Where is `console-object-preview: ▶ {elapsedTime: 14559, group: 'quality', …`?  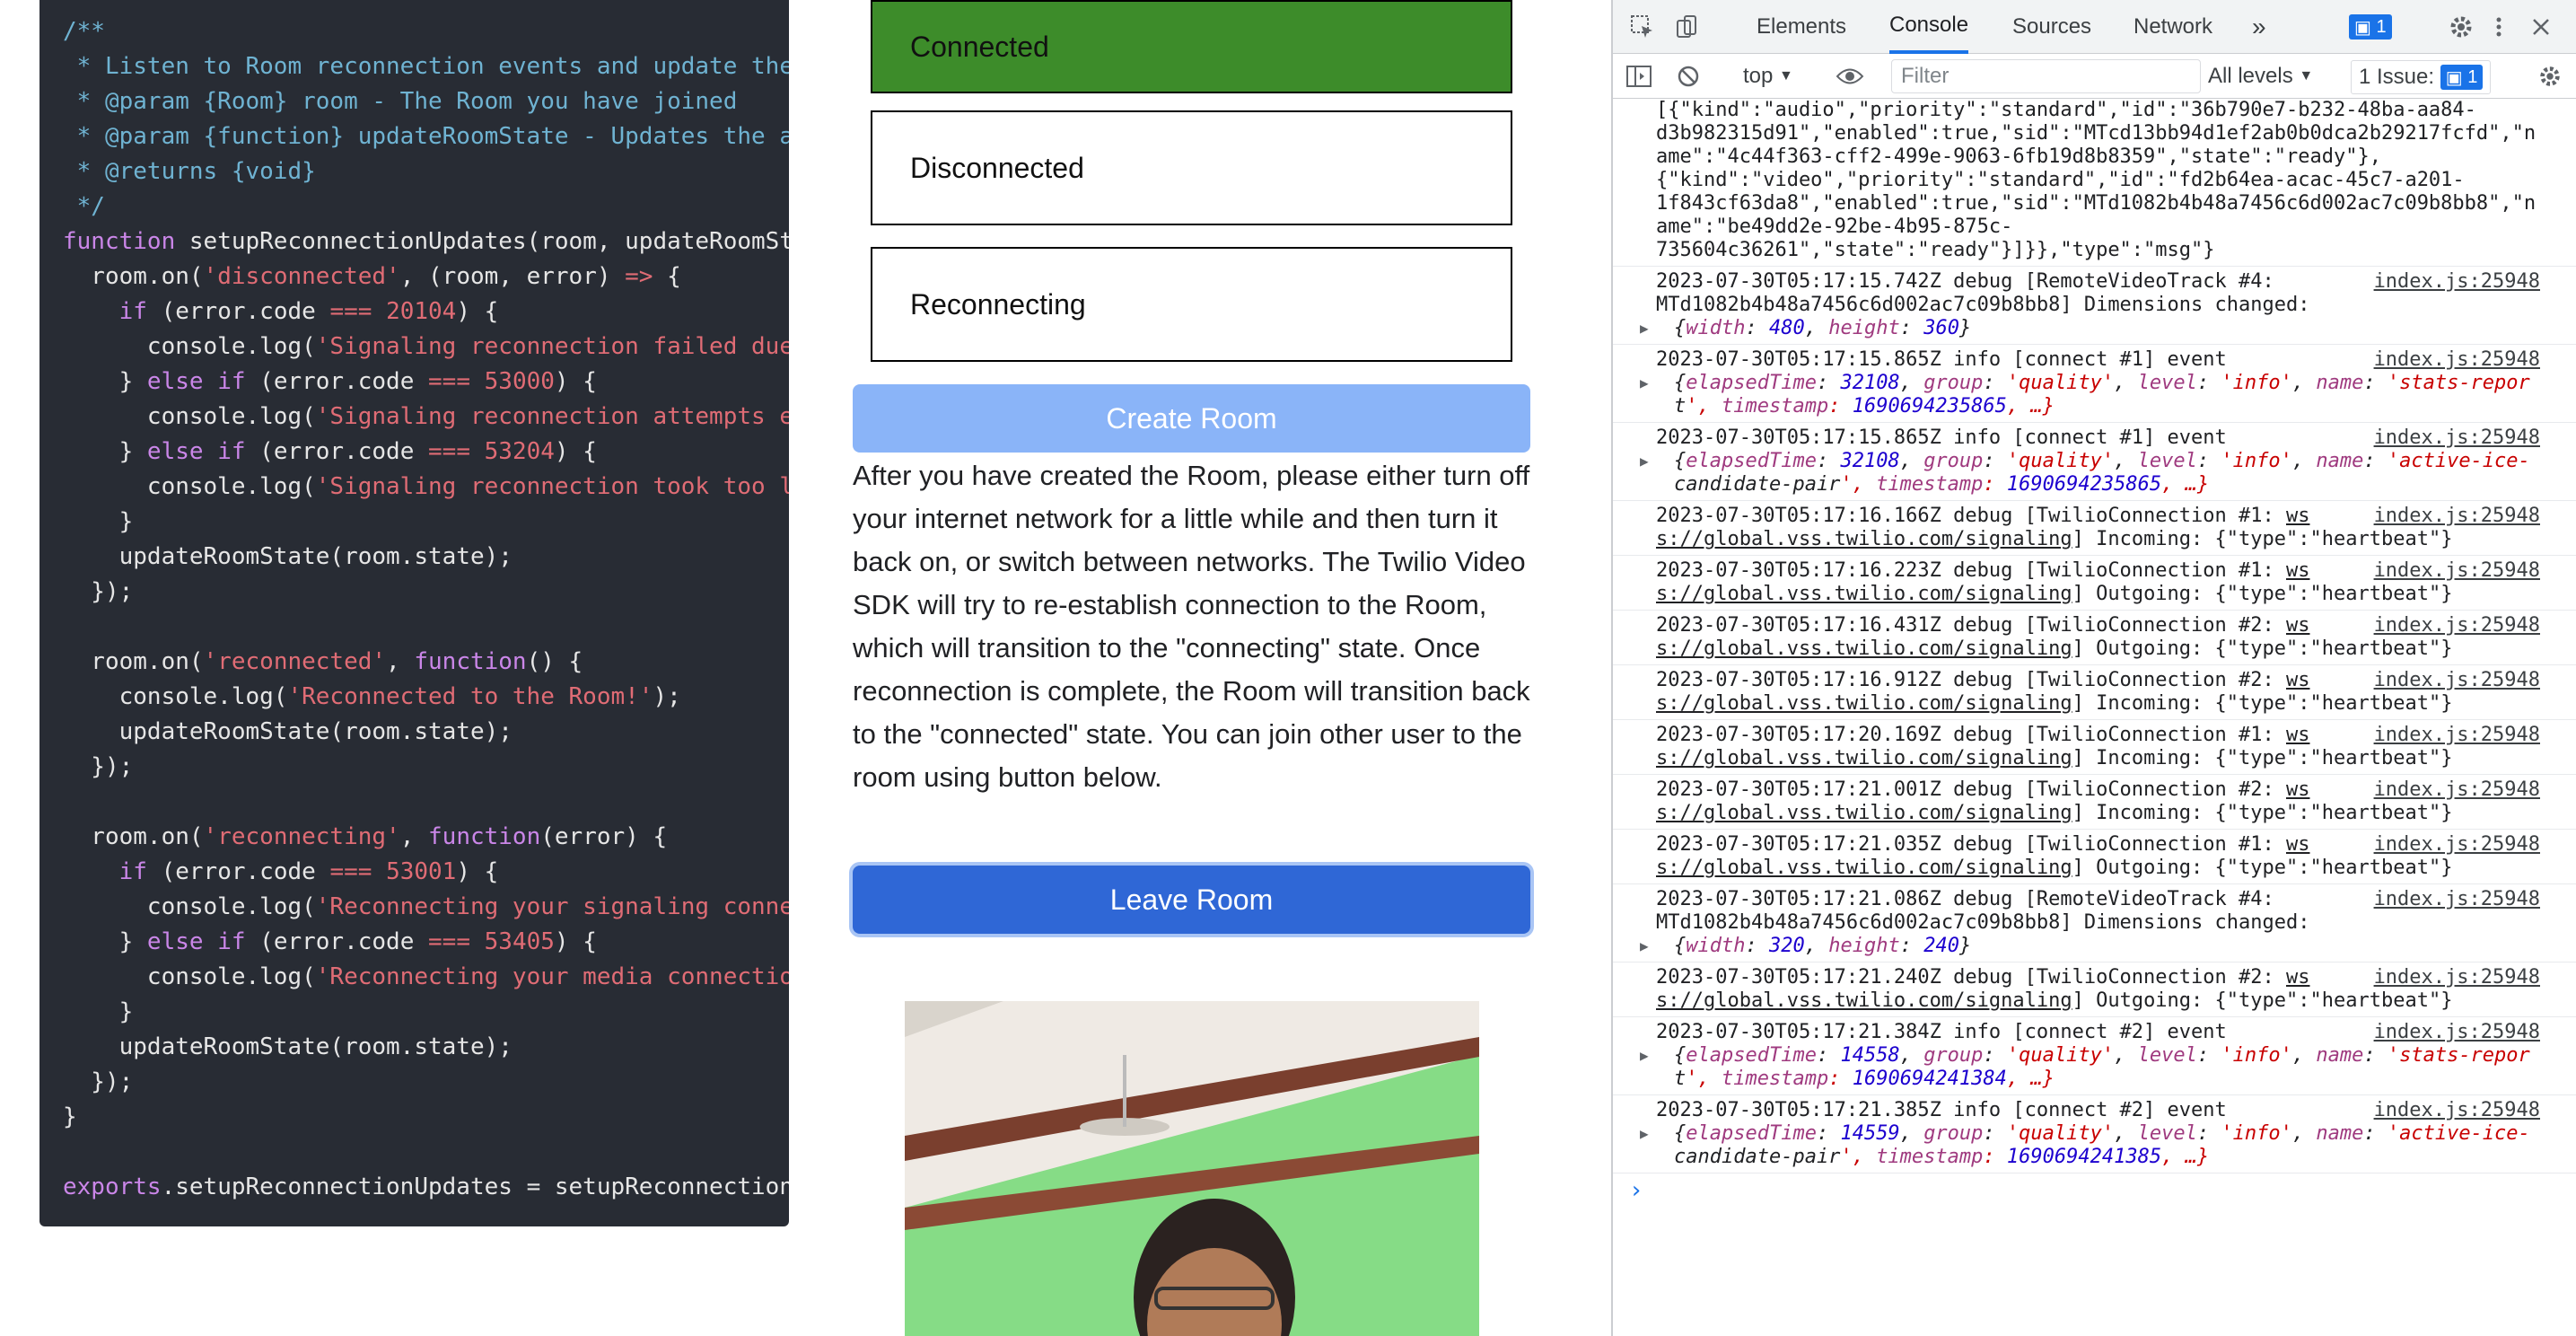 console-object-preview: ▶ {elapsedTime: 14559, group: 'quality', … is located at coordinates (2090, 1134).